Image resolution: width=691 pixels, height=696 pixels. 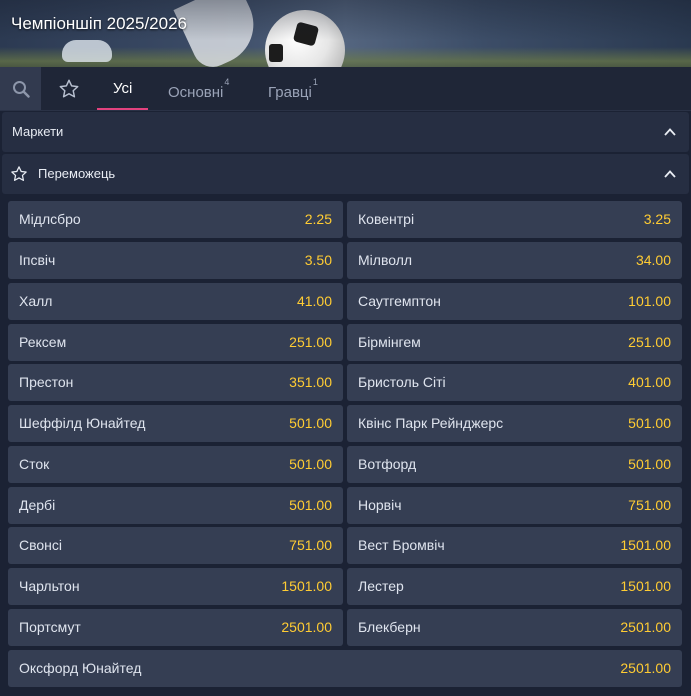 I want to click on outcome-name: Мілволл, so click(x=385, y=260).